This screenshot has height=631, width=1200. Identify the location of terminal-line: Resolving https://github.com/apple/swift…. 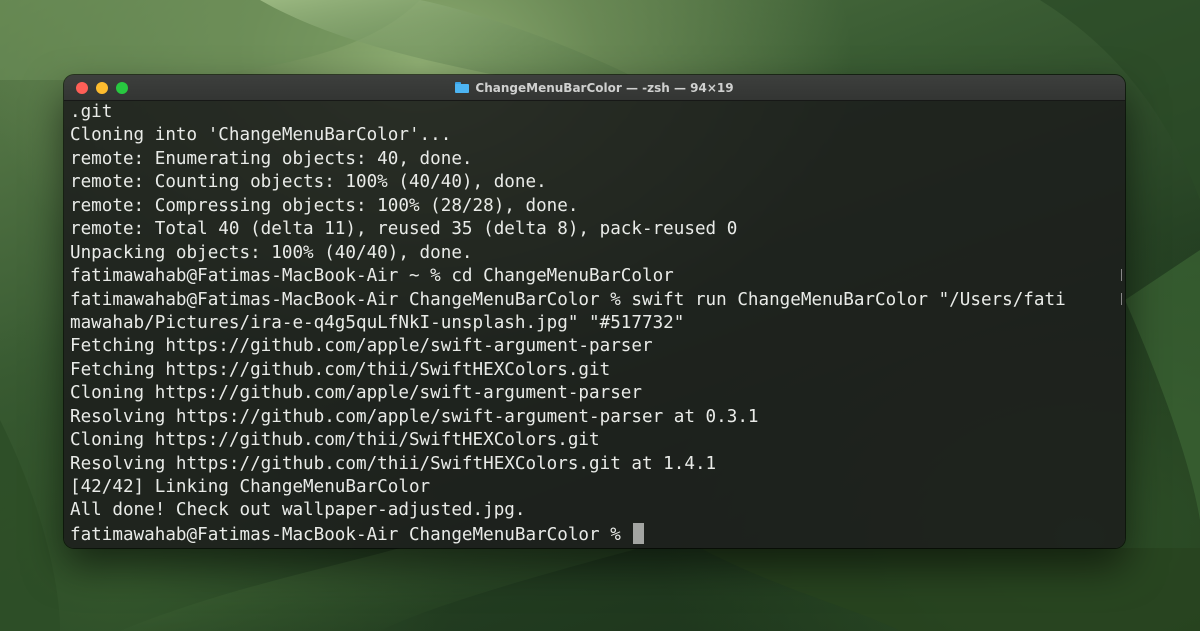
(414, 416).